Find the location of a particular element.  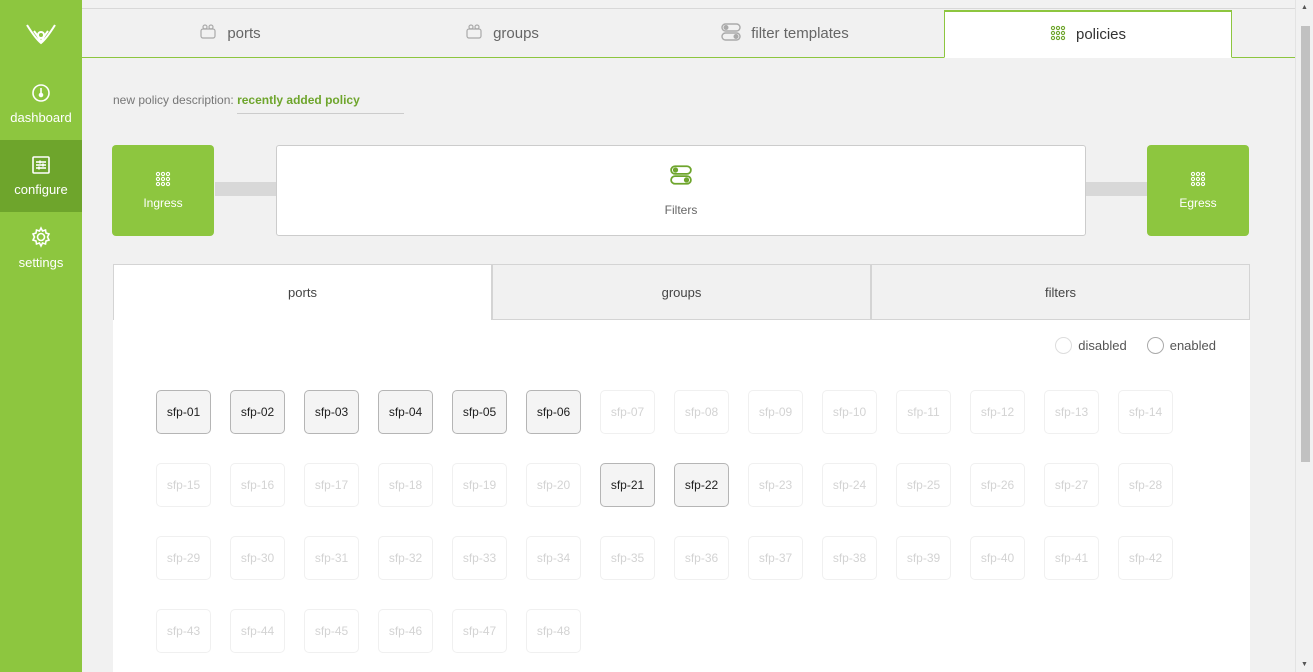

scrollbar-thumb is located at coordinates (1305, 244).